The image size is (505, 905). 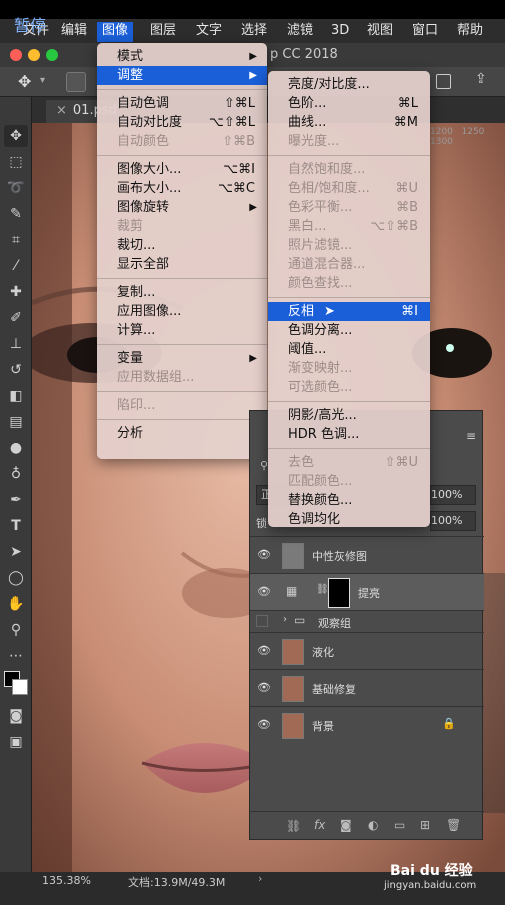 What do you see at coordinates (16, 162) in the screenshot?
I see `marquee-tool-icon: ⬚` at bounding box center [16, 162].